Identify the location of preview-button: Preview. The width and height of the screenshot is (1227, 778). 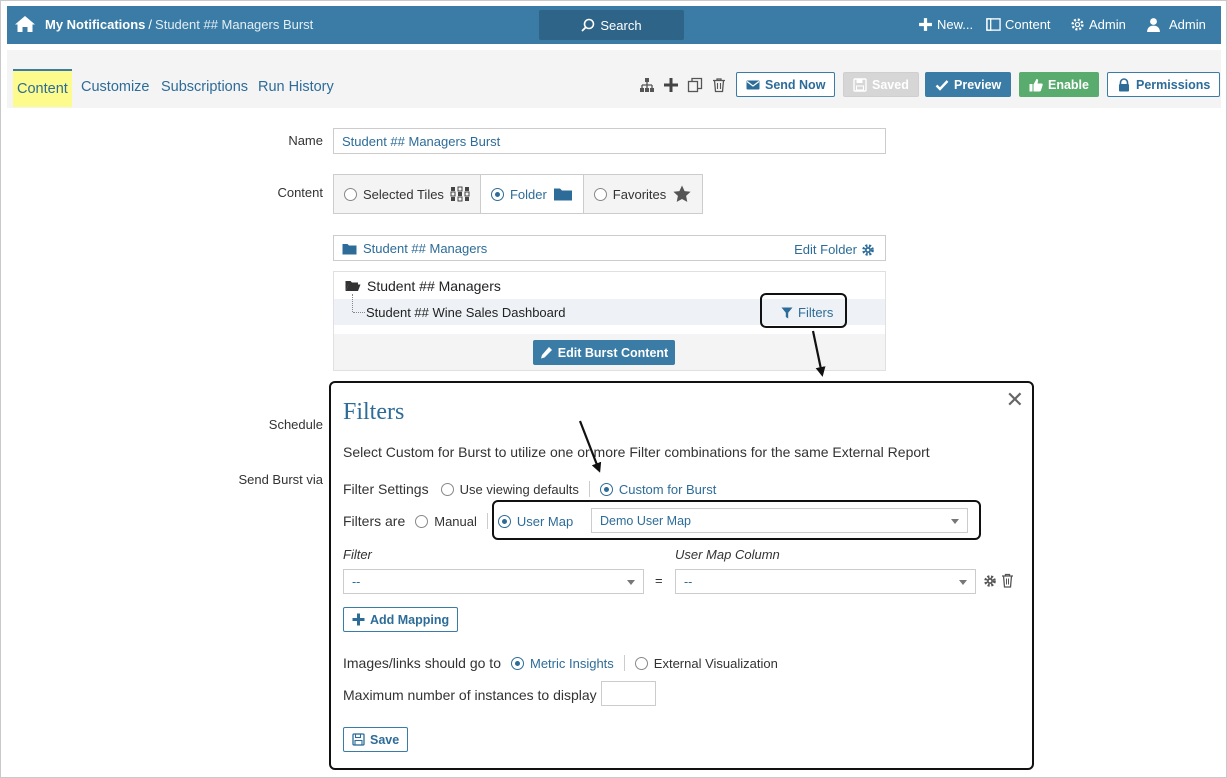
(968, 84).